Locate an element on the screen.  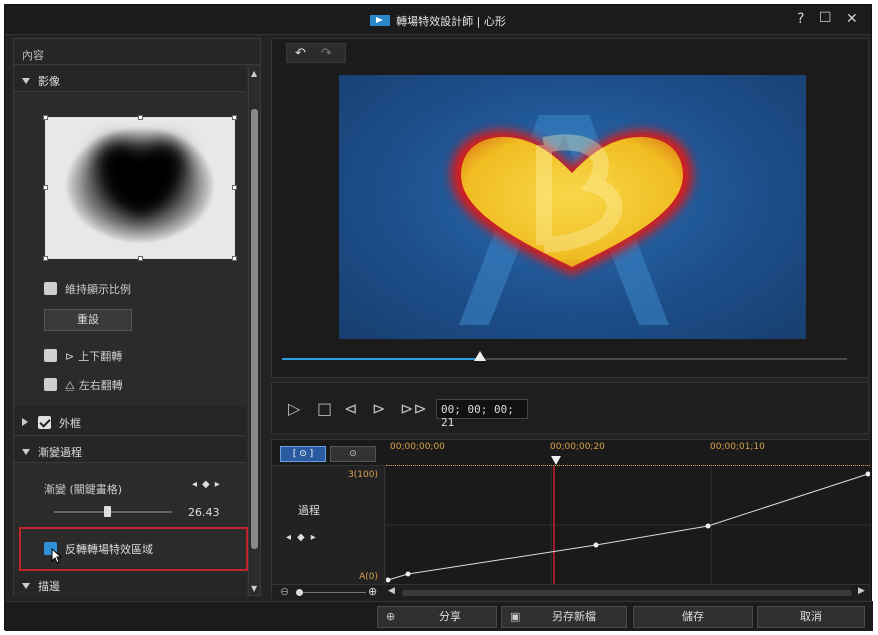
flip-horizontal-icon: ⧋ is located at coordinates (70, 385).